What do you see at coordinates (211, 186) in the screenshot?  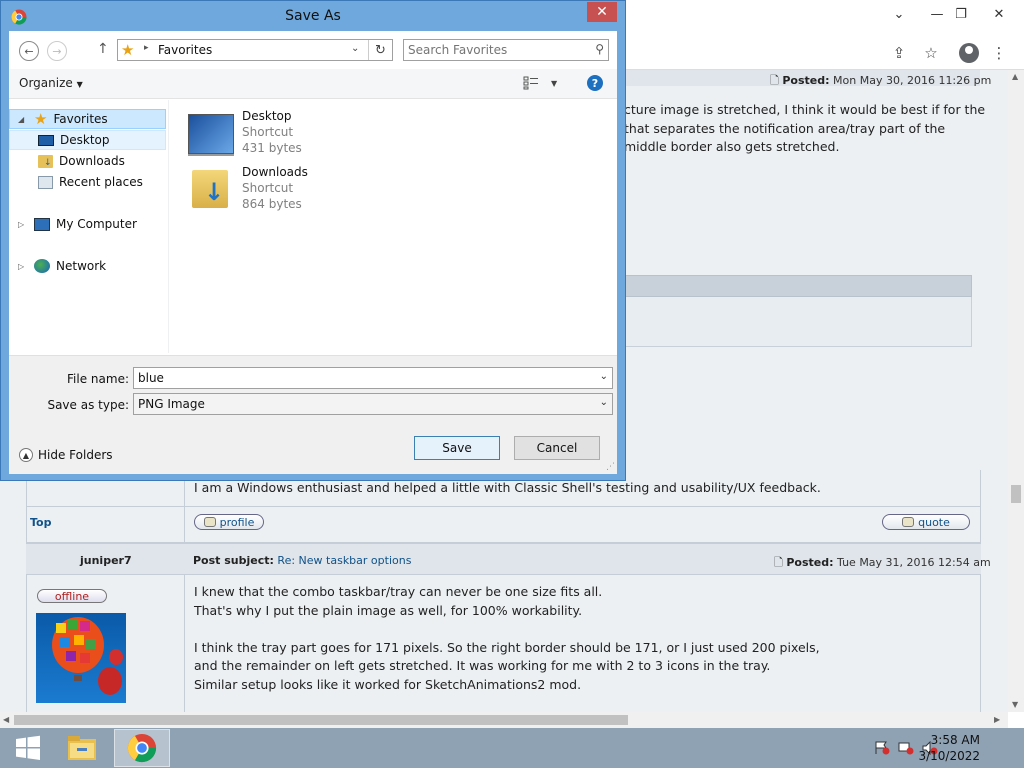 I see `downloads-shortcut-icon: ↓` at bounding box center [211, 186].